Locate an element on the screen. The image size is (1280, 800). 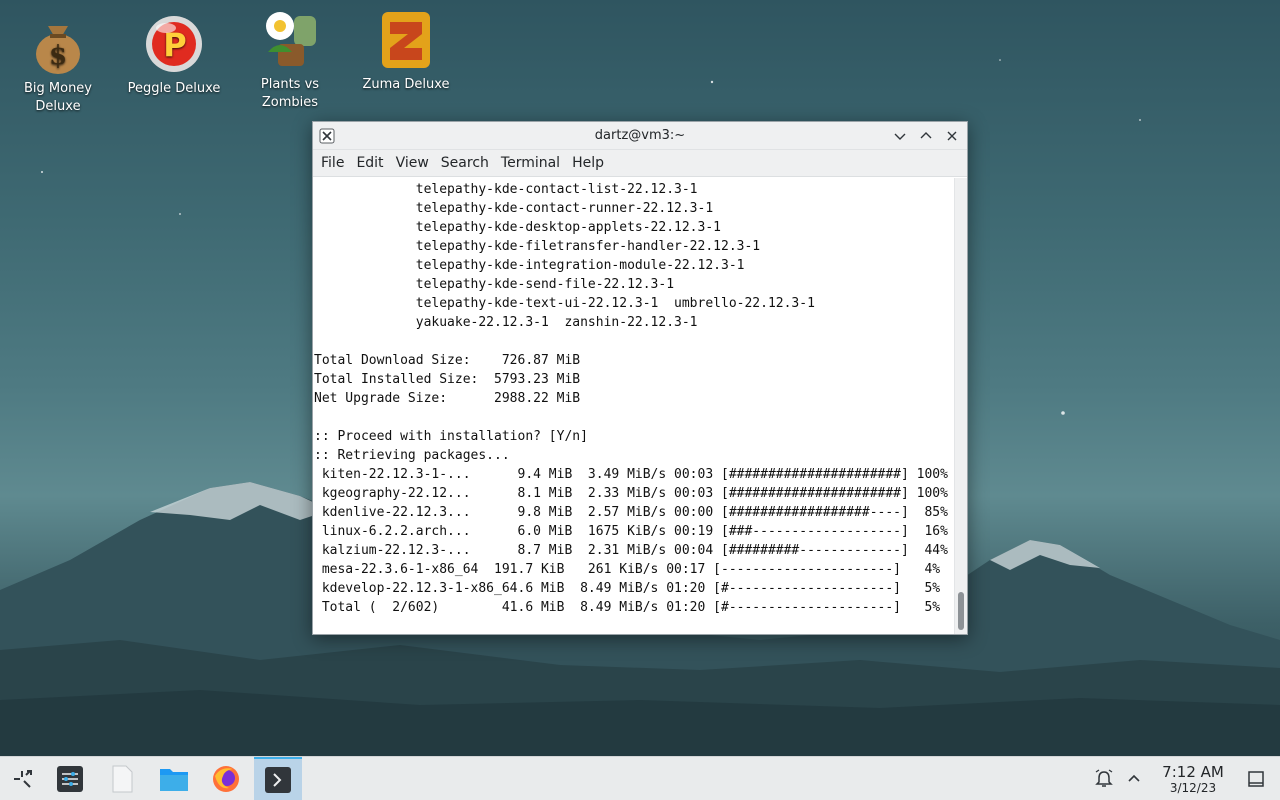
taskbar-firefox is located at coordinates (226, 778).